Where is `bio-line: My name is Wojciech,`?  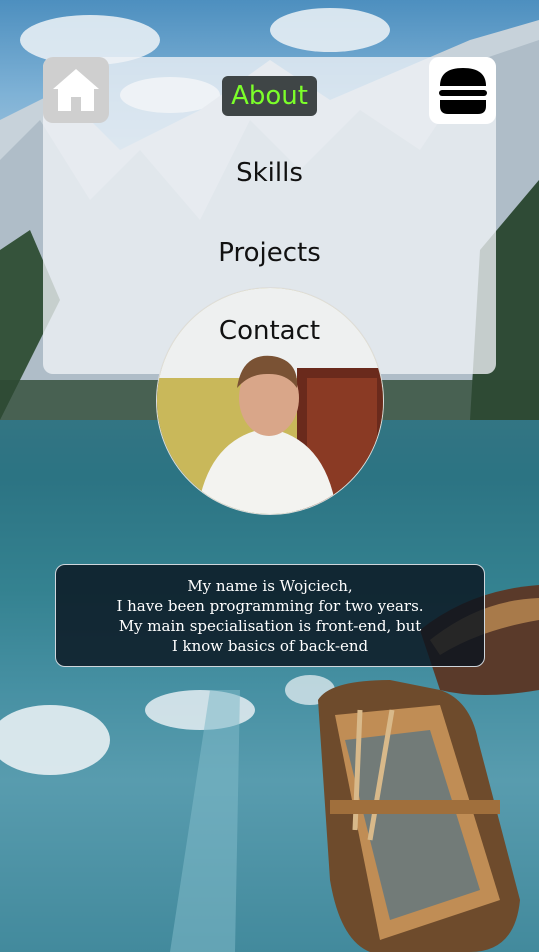 bio-line: My name is Wojciech, is located at coordinates (270, 585).